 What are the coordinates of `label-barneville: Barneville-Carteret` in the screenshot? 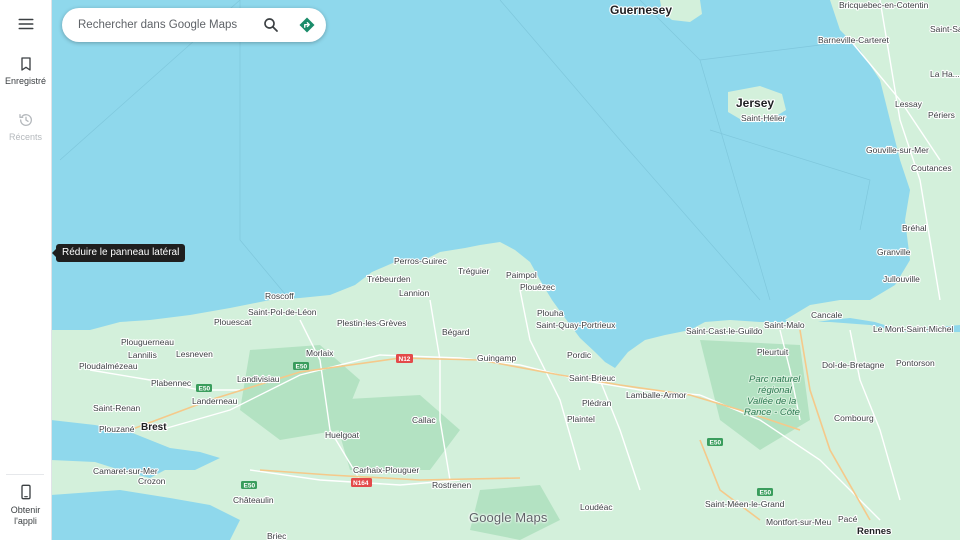 It's located at (853, 40).